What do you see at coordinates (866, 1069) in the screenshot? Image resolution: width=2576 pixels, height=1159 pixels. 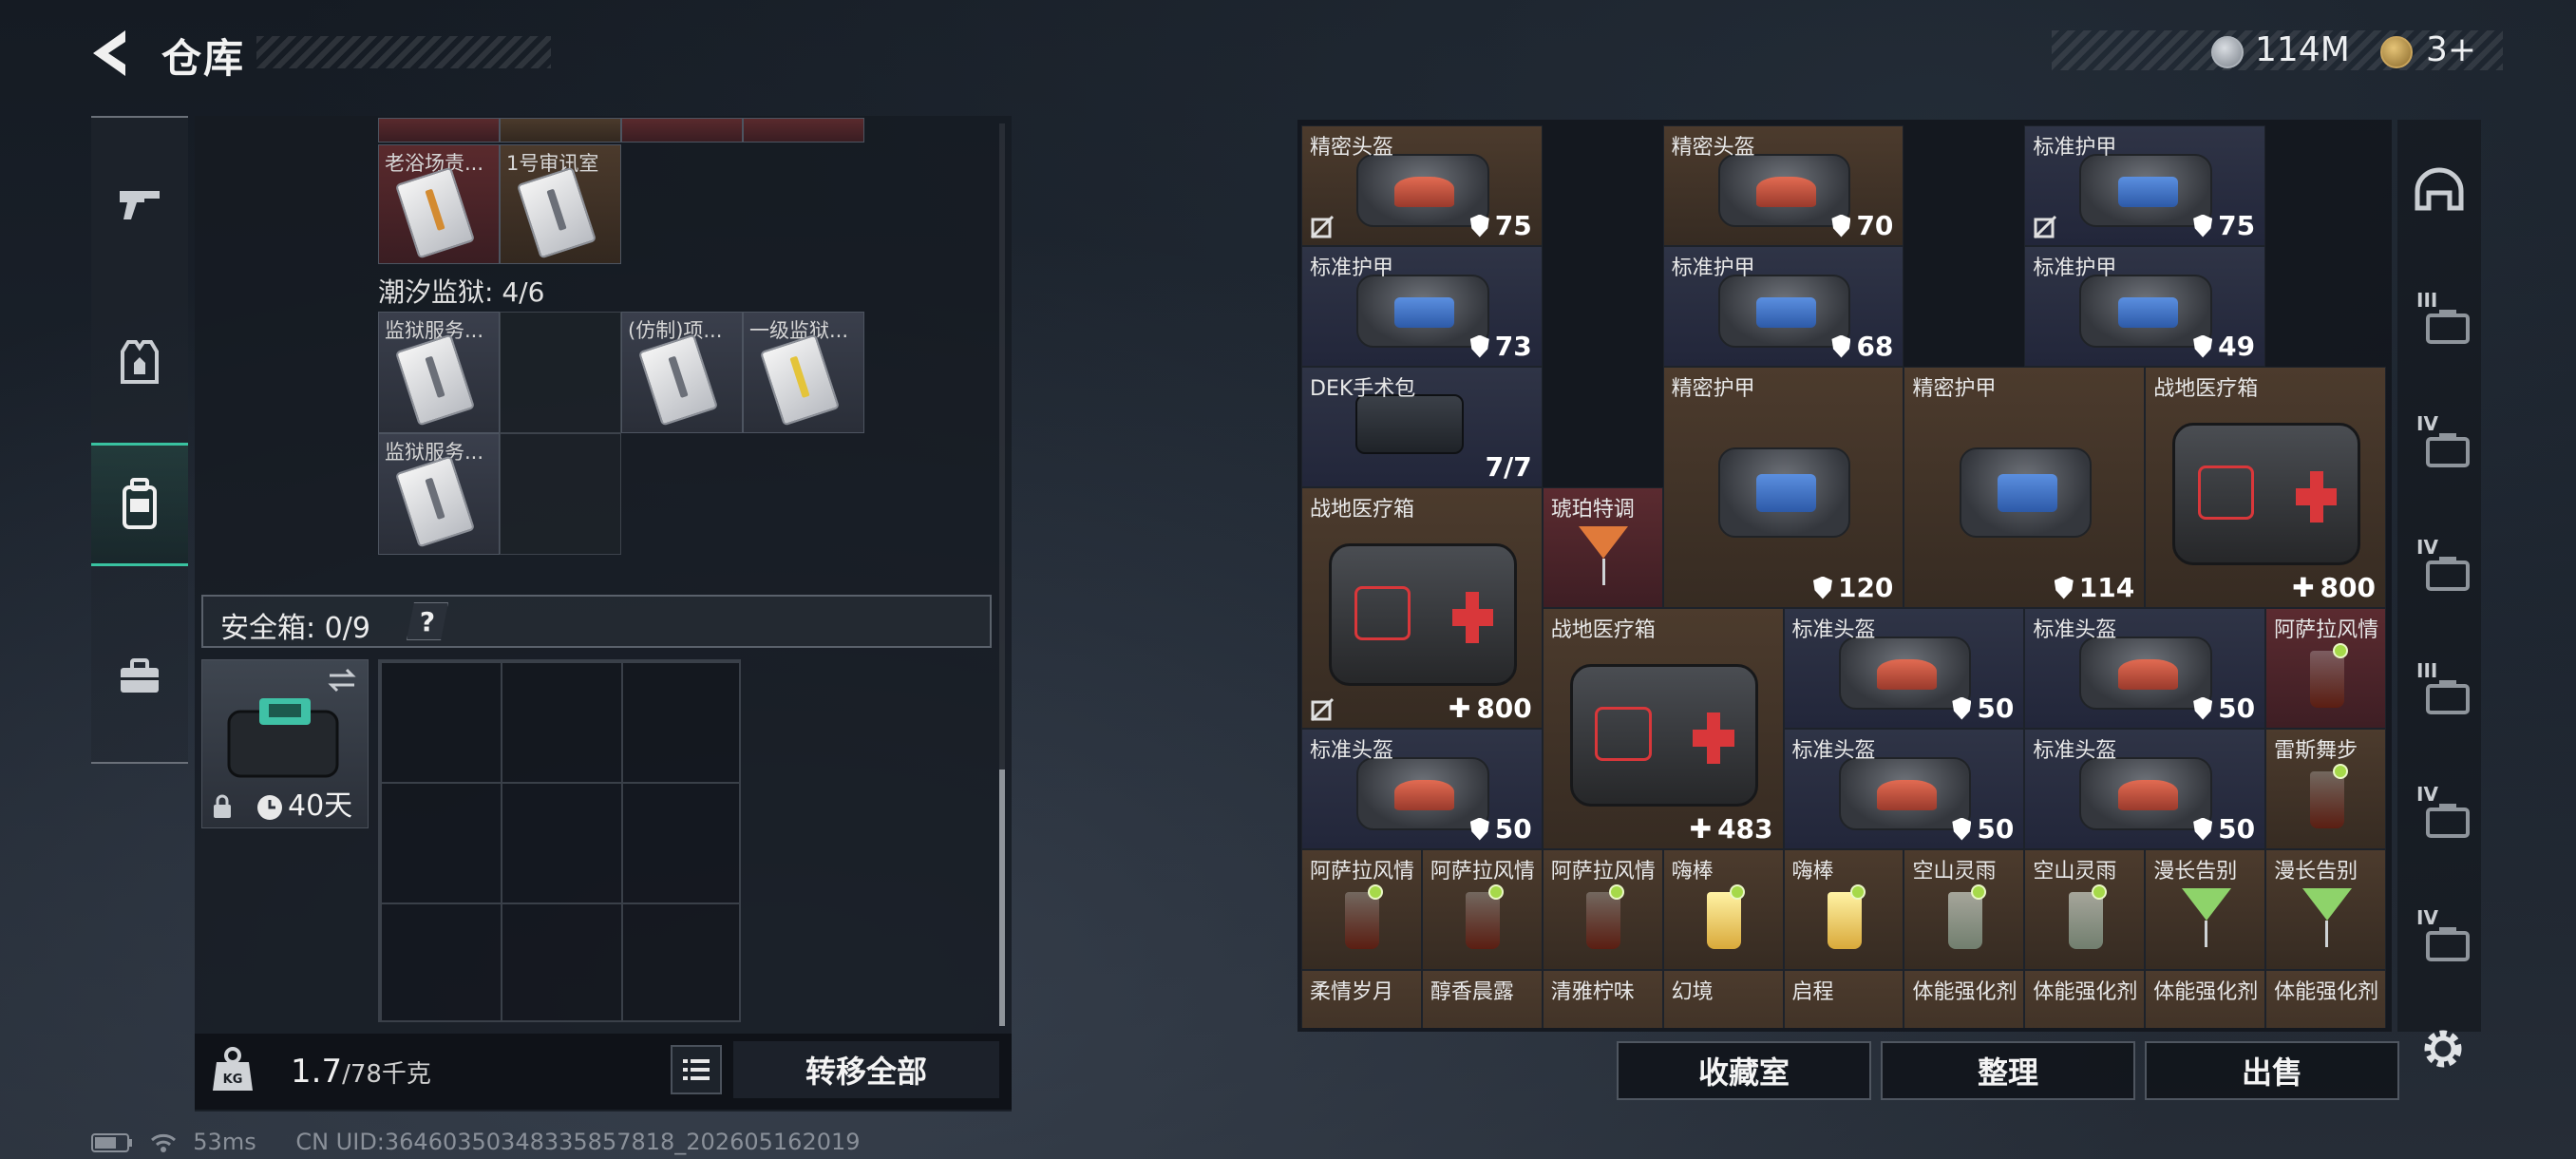 I see `transfer-all-button: 转移全部` at bounding box center [866, 1069].